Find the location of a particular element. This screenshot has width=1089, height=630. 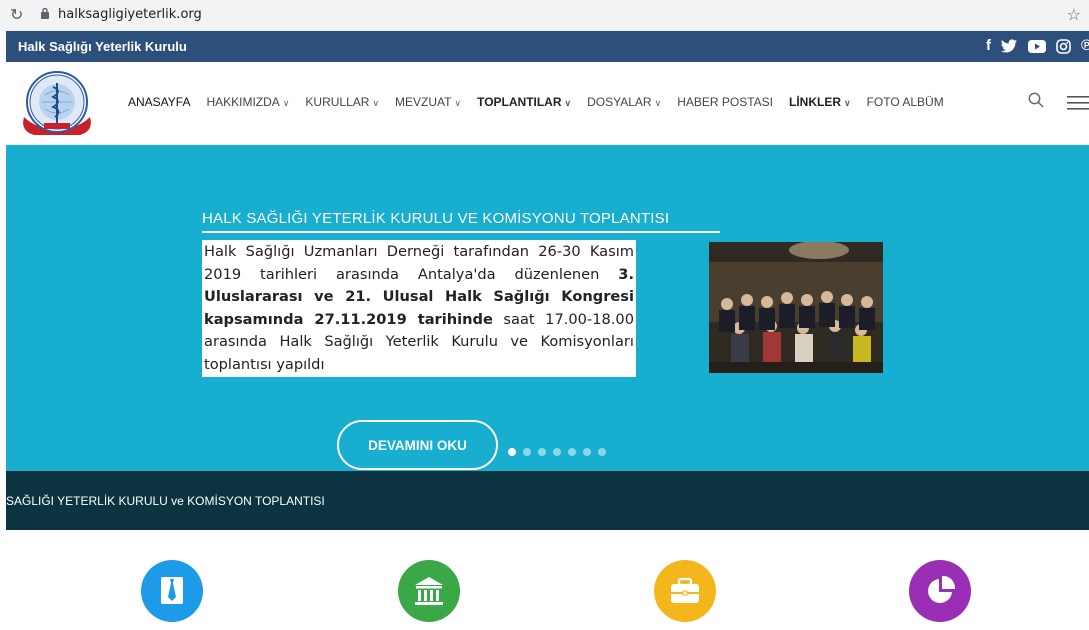

feature-briefcase-icon is located at coordinates (685, 591).